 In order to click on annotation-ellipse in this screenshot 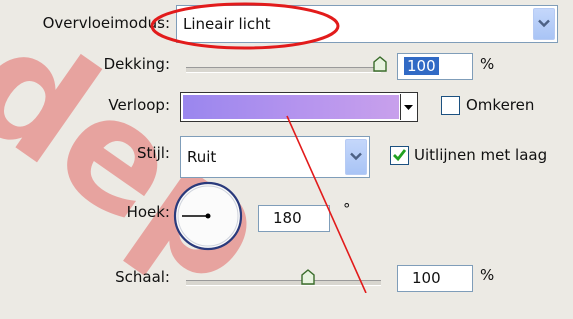, I will do `click(245, 26)`.